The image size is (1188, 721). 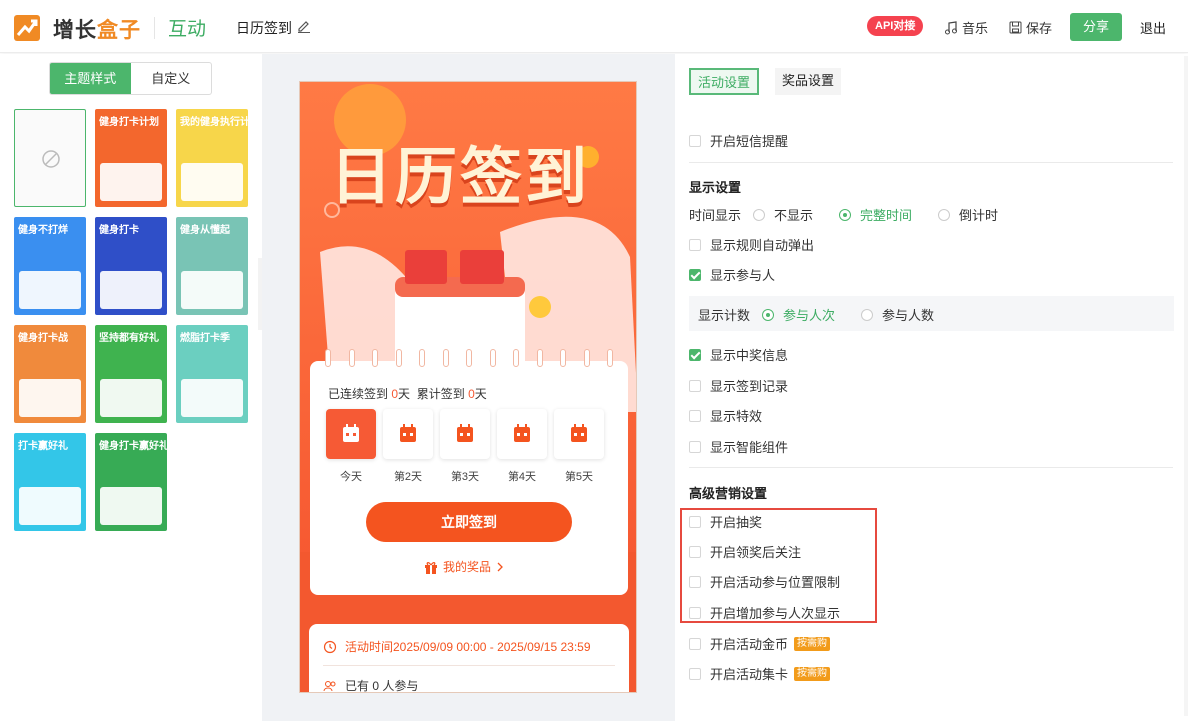 What do you see at coordinates (43, 446) in the screenshot?
I see `theme-title: 打卡赢好礼` at bounding box center [43, 446].